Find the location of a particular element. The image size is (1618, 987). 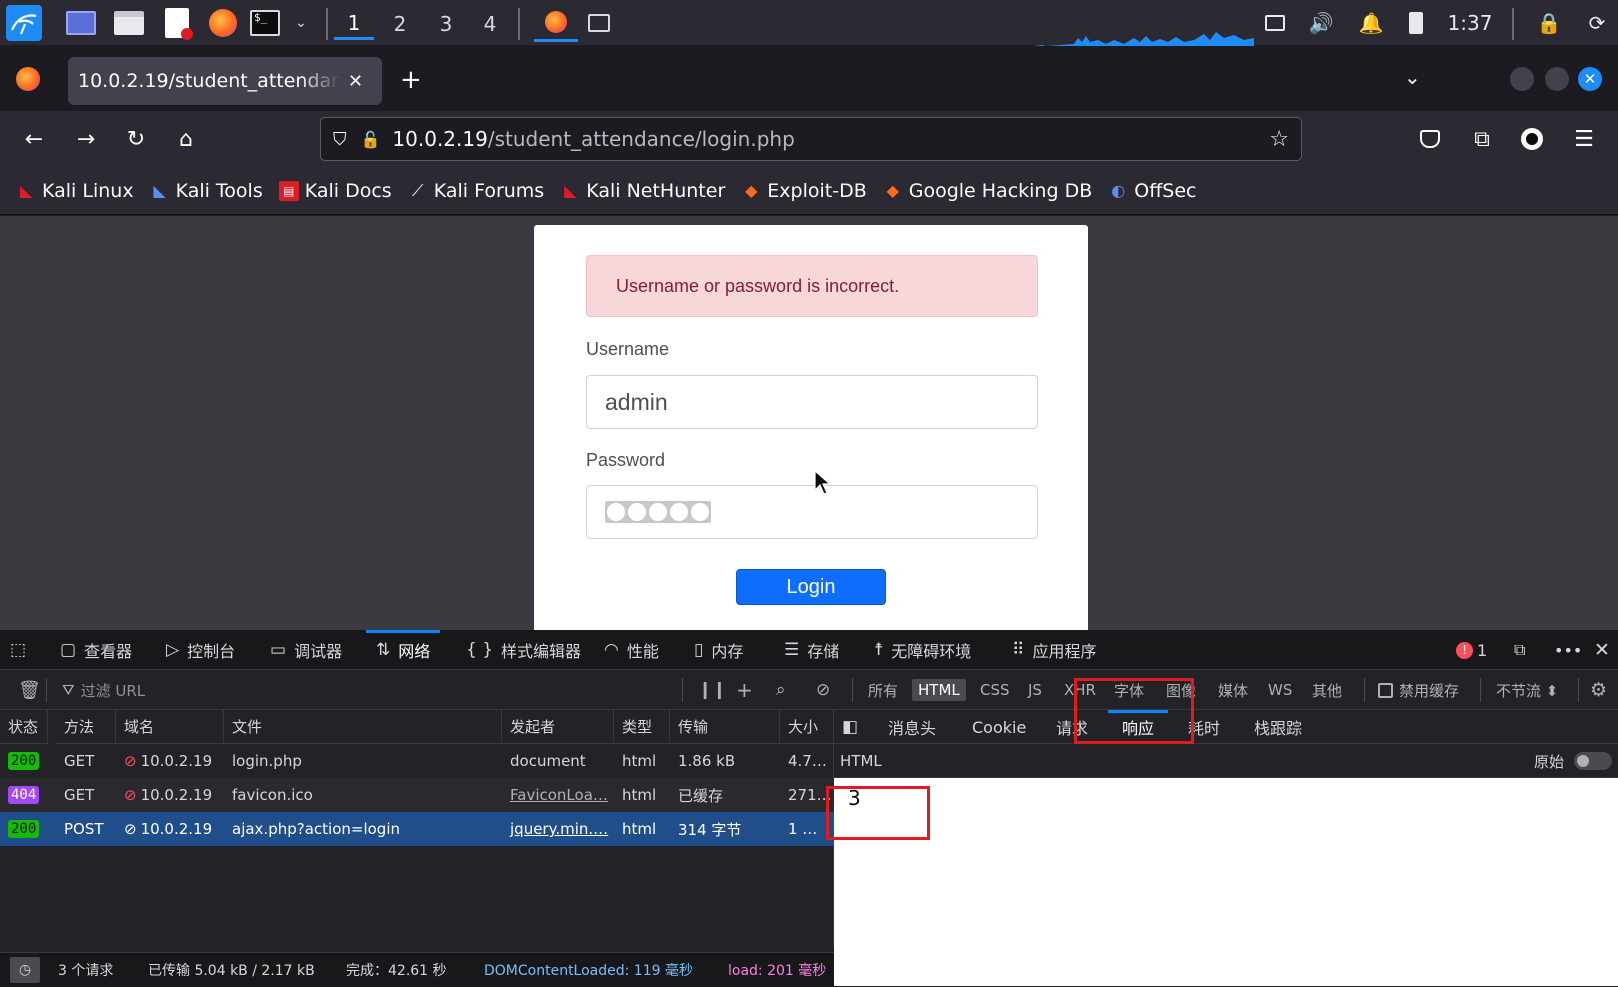

notification-bell-icon: 🔔 is located at coordinates (1371, 23).